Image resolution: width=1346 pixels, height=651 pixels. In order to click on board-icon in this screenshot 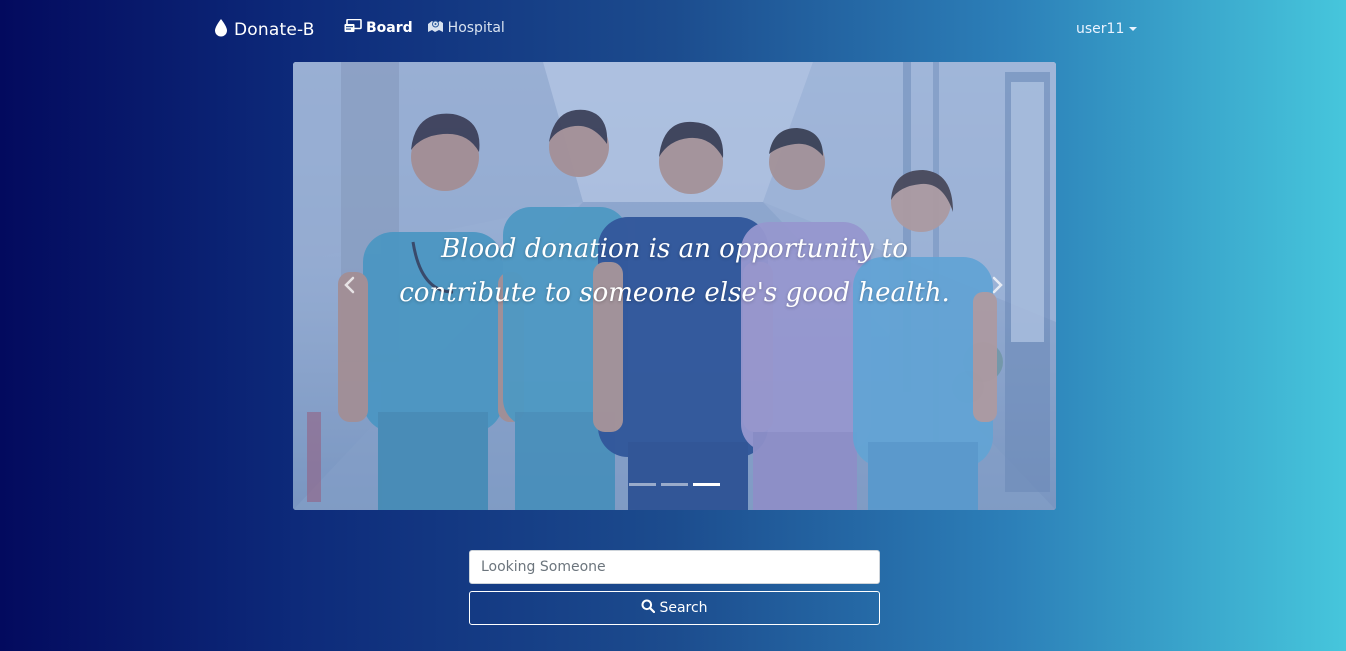, I will do `click(353, 27)`.